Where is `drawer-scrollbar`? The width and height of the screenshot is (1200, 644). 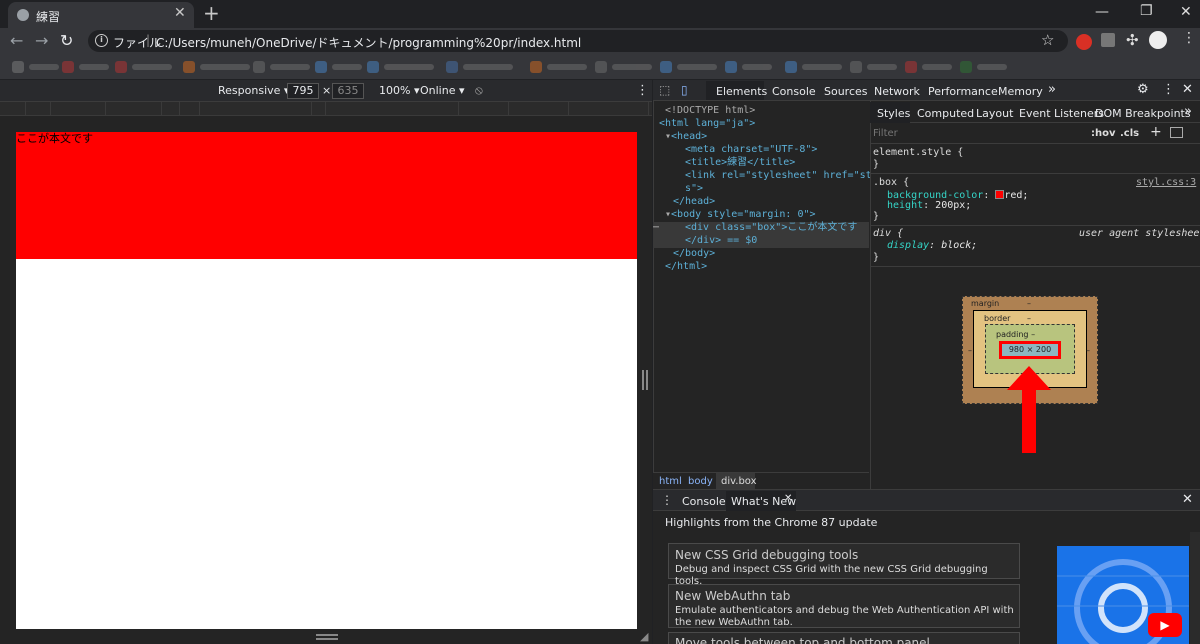
drawer-scrollbar is located at coordinates (1195, 588).